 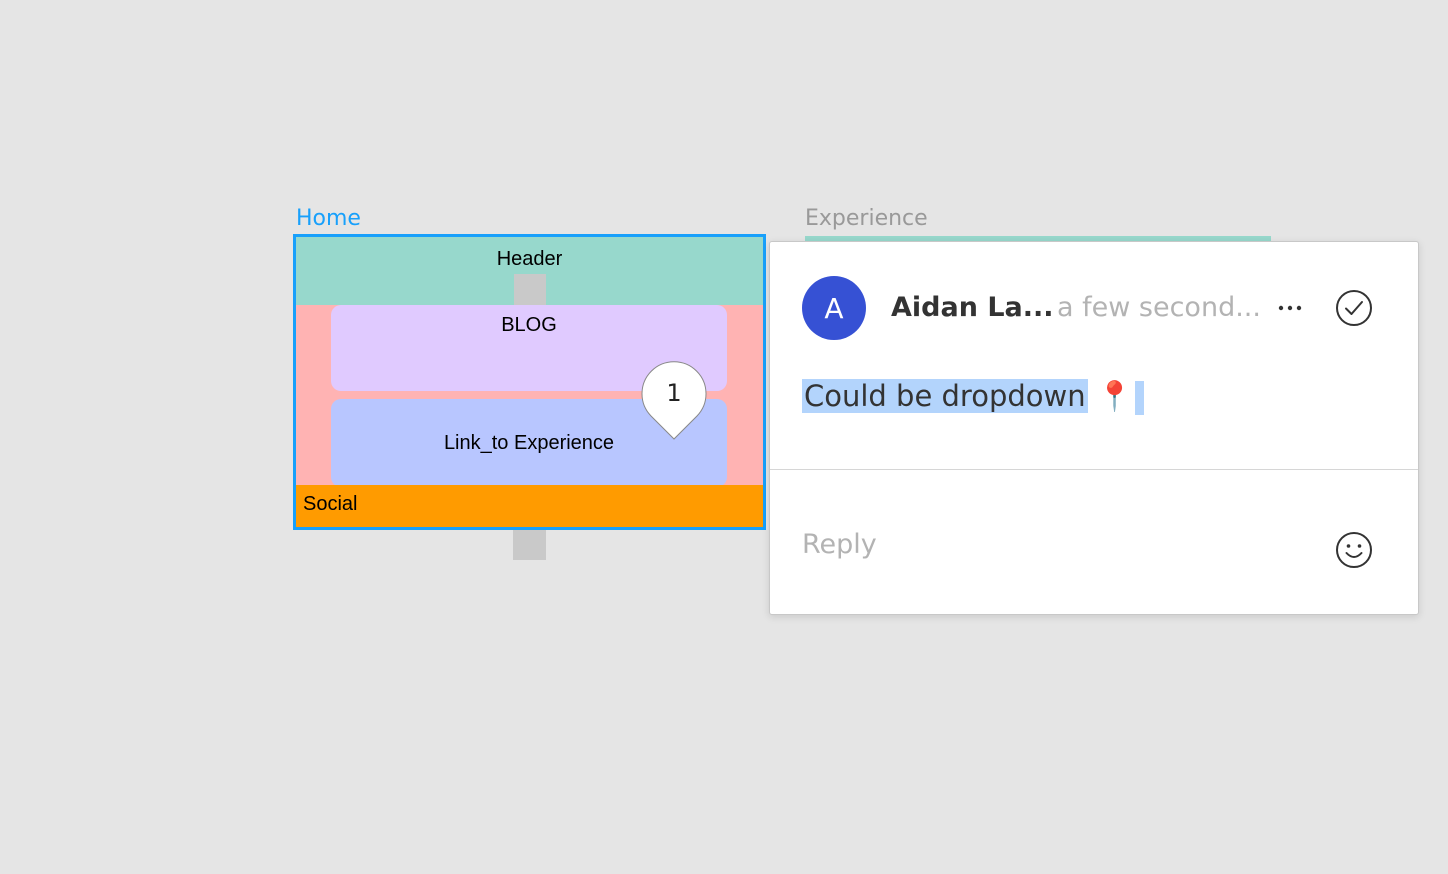 What do you see at coordinates (330, 504) in the screenshot?
I see `social-label: Social` at bounding box center [330, 504].